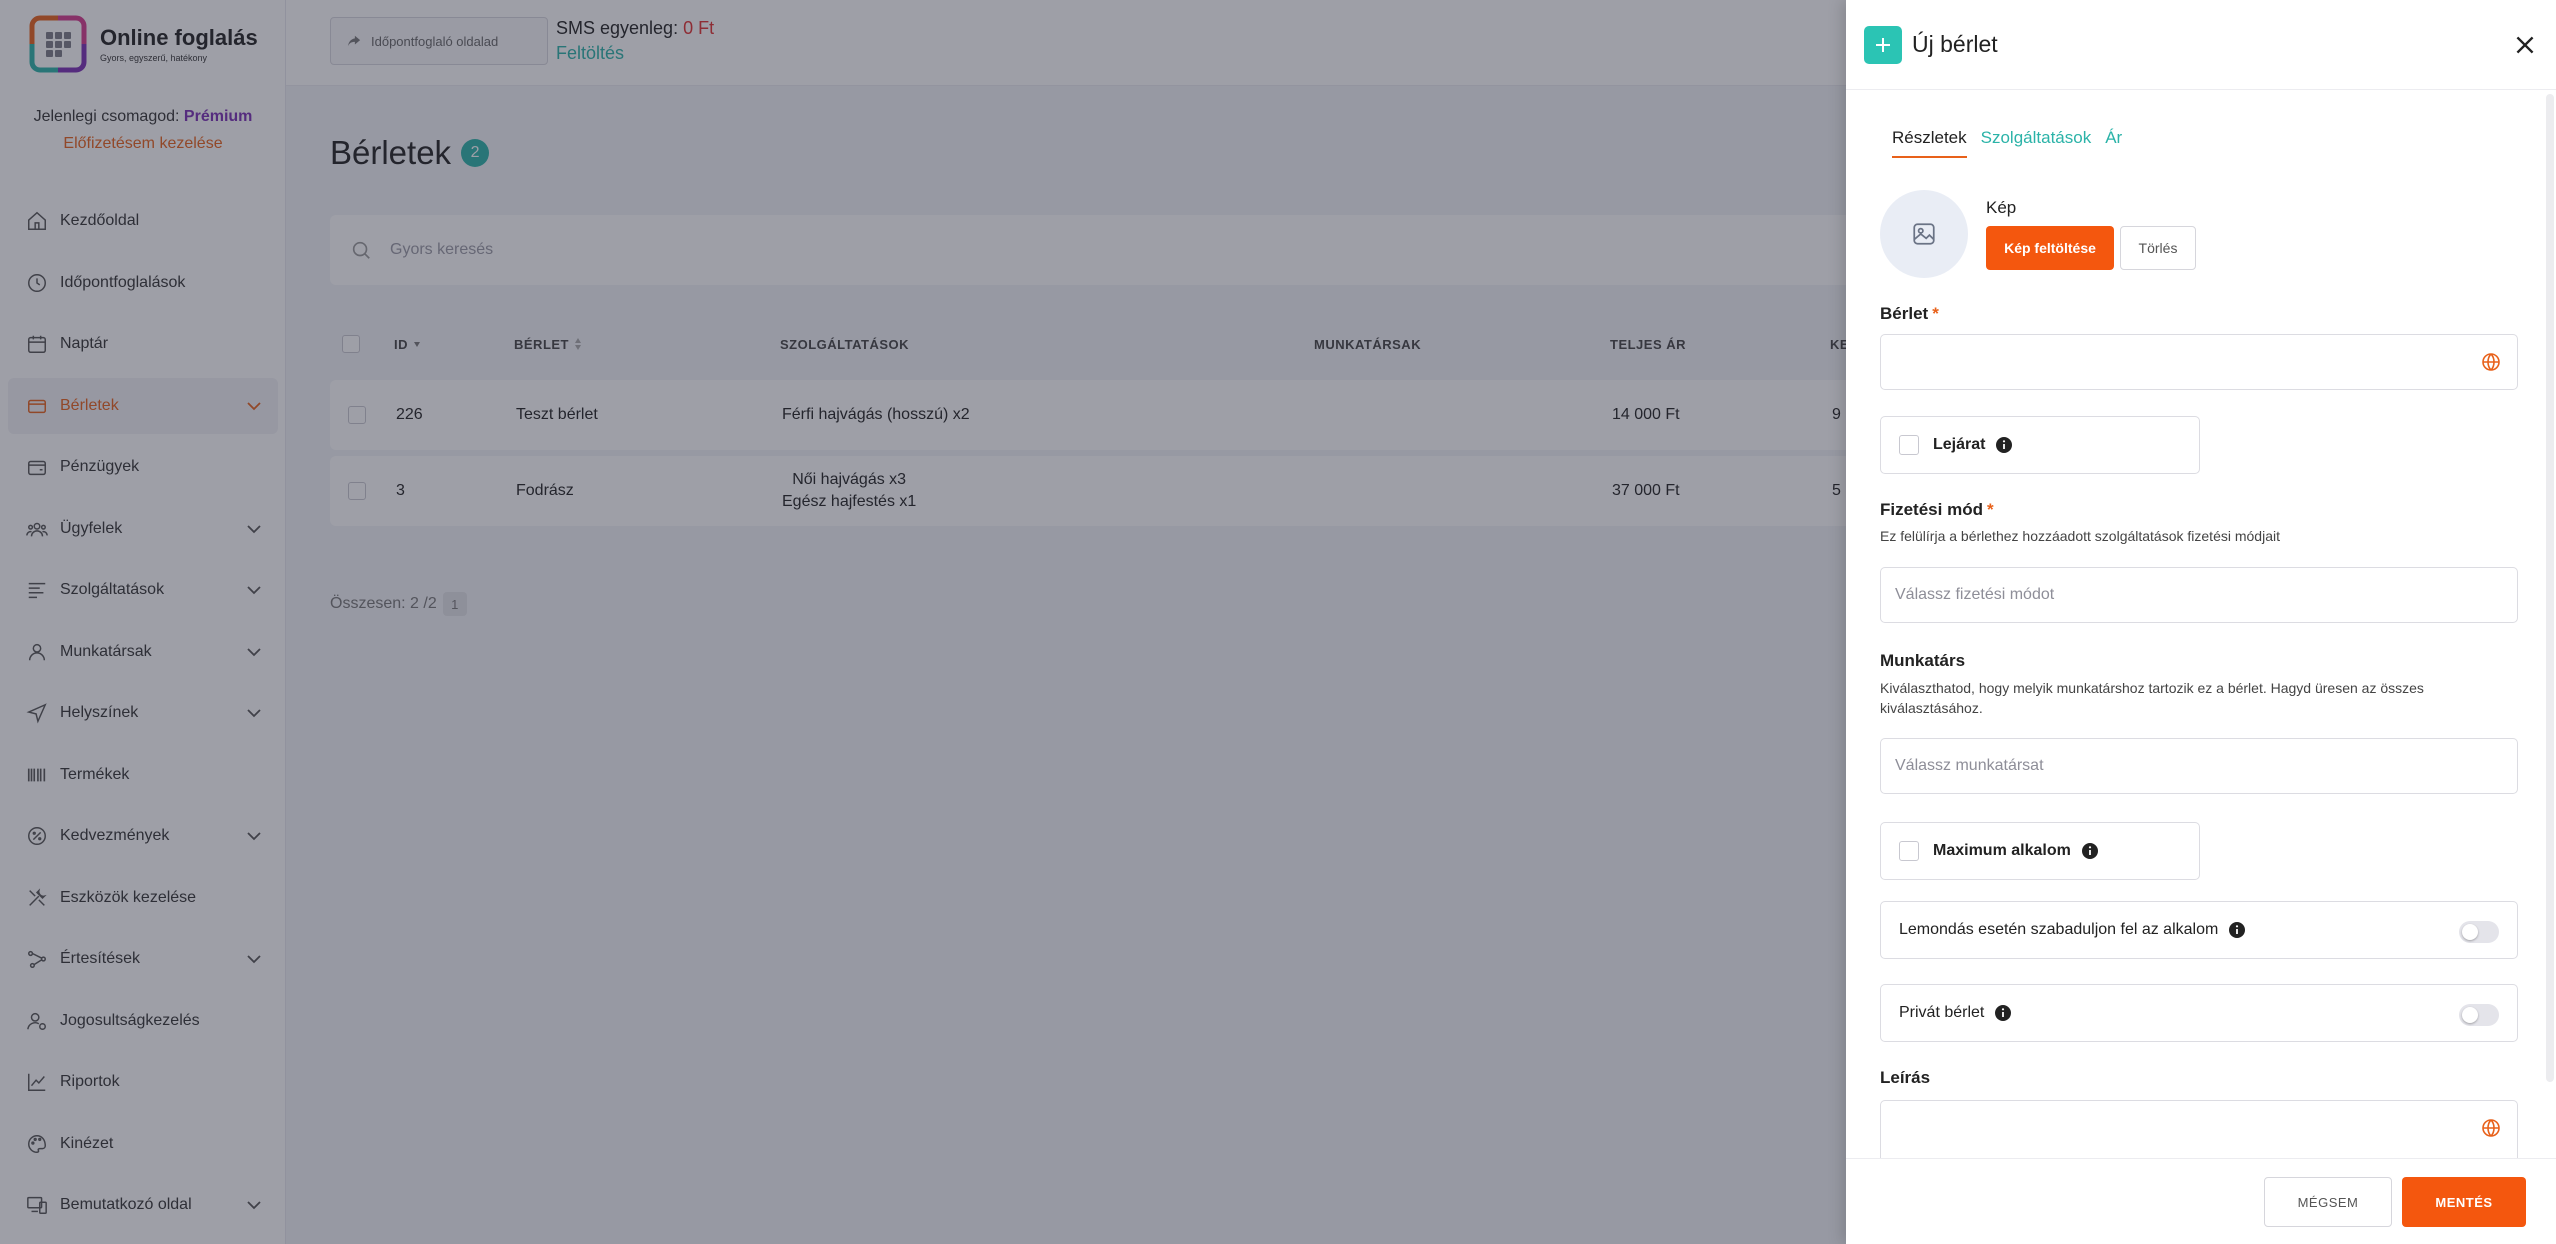 The image size is (2556, 1244). What do you see at coordinates (2050, 248) in the screenshot?
I see `upload-image-button: Kép feltöltése` at bounding box center [2050, 248].